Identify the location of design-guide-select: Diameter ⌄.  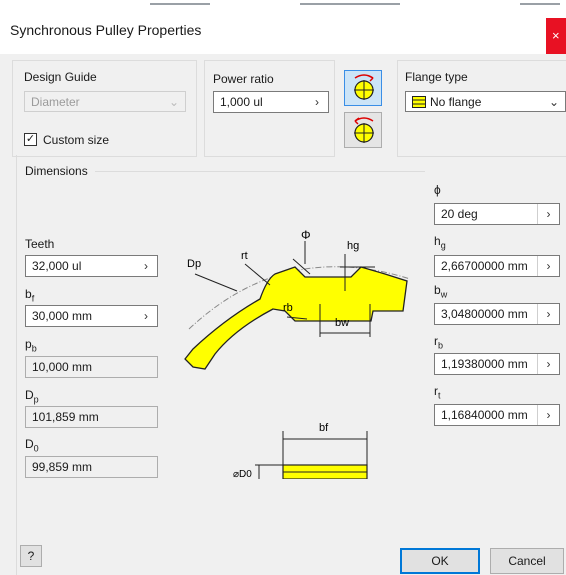
(105, 101).